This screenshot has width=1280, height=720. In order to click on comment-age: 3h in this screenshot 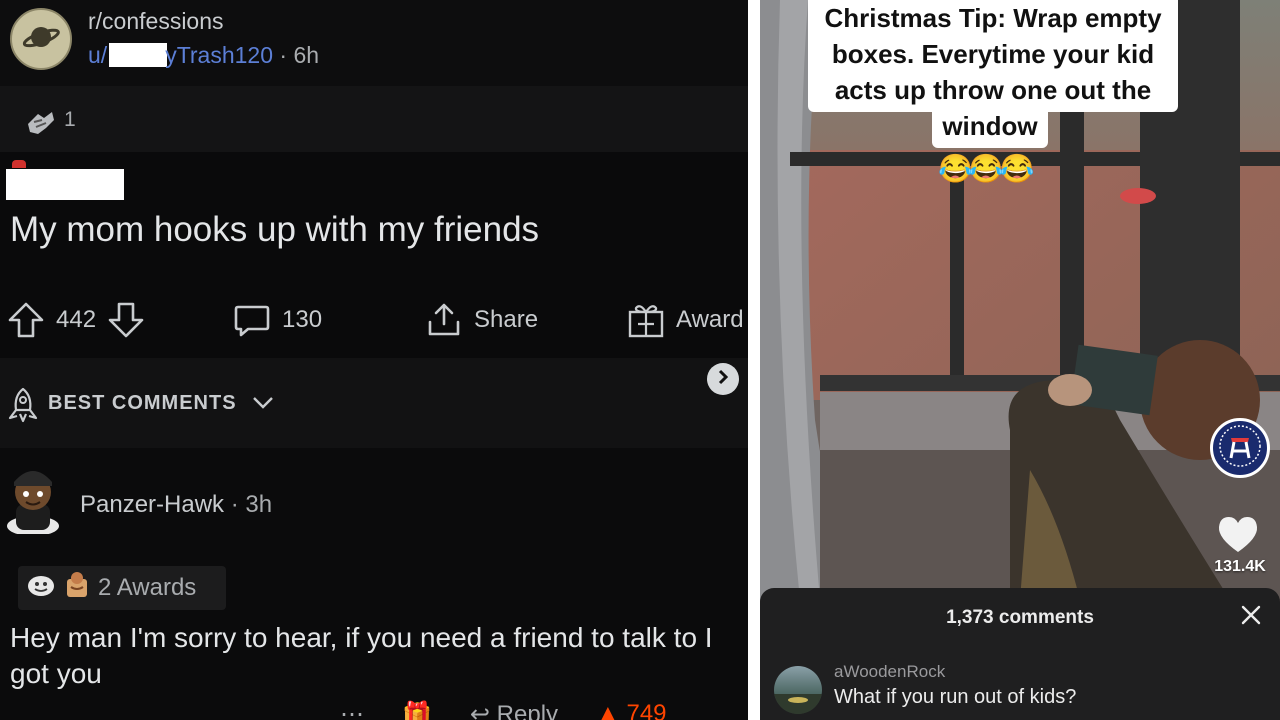, I will do `click(259, 504)`.